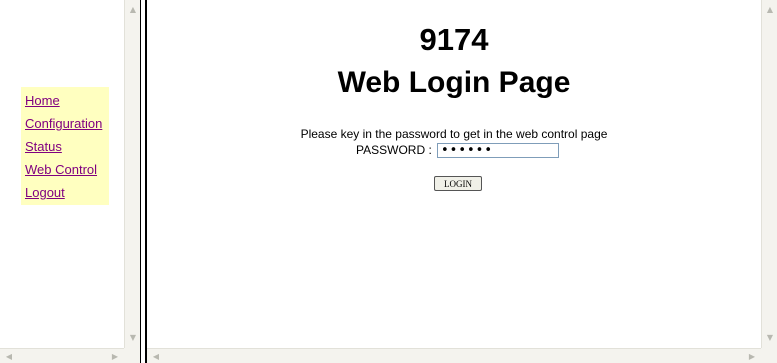  I want to click on page-title: Web Login Page, so click(454, 82).